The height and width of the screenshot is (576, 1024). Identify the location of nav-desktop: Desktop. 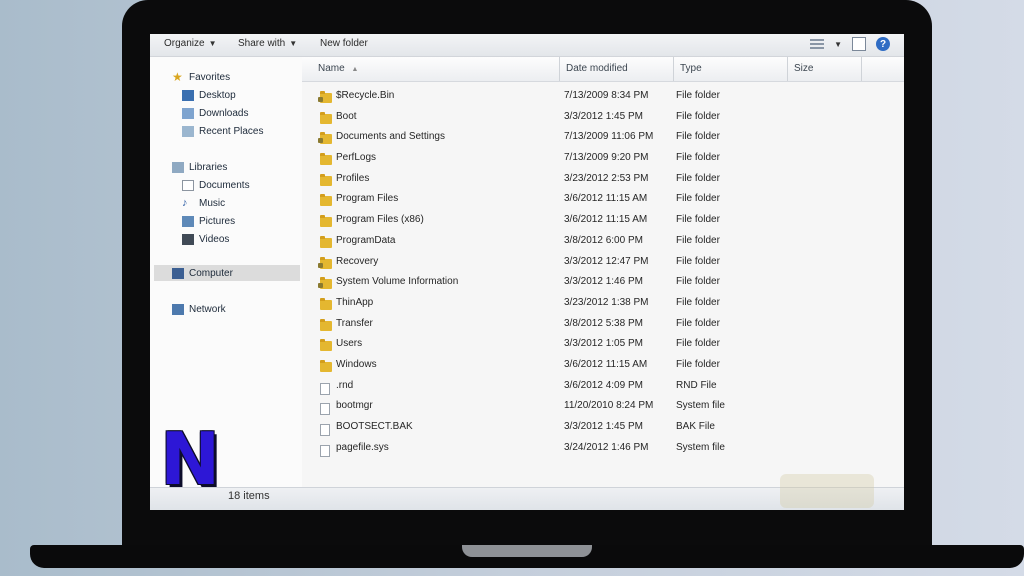
(209, 95).